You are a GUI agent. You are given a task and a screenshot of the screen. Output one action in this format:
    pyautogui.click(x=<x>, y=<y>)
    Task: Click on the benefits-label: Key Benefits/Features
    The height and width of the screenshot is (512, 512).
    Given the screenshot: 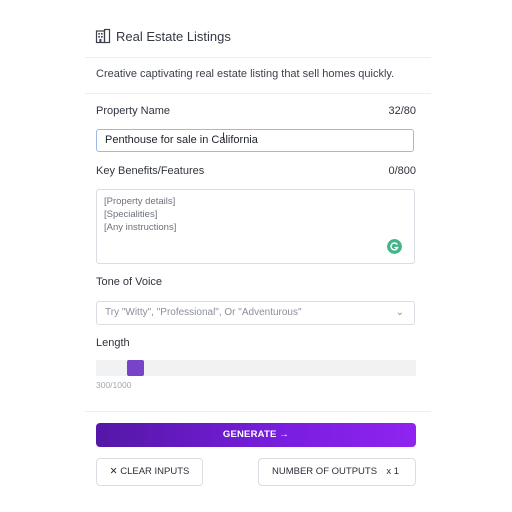 What is the action you would take?
    pyautogui.click(x=150, y=171)
    